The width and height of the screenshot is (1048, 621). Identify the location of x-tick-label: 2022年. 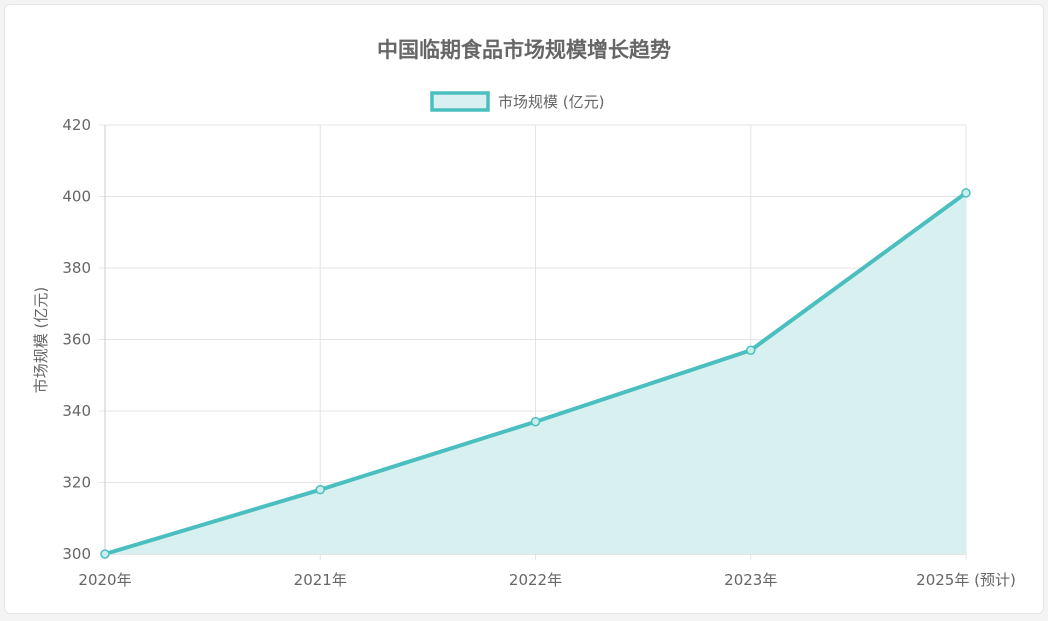
(535, 580).